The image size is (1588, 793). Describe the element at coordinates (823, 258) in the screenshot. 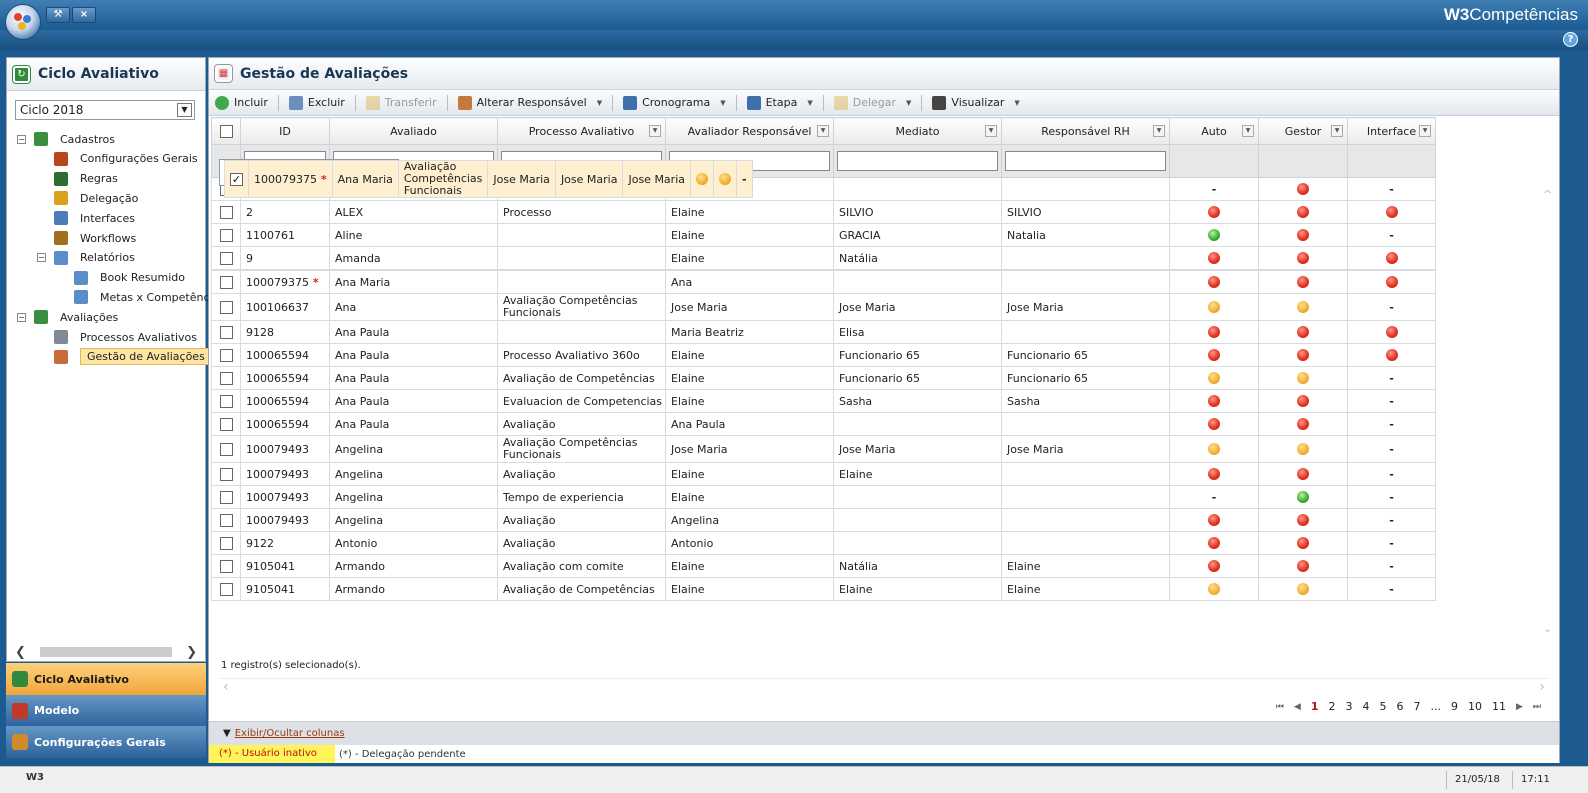

I see `table-row: 9 Amanda Elaine Natália` at that location.